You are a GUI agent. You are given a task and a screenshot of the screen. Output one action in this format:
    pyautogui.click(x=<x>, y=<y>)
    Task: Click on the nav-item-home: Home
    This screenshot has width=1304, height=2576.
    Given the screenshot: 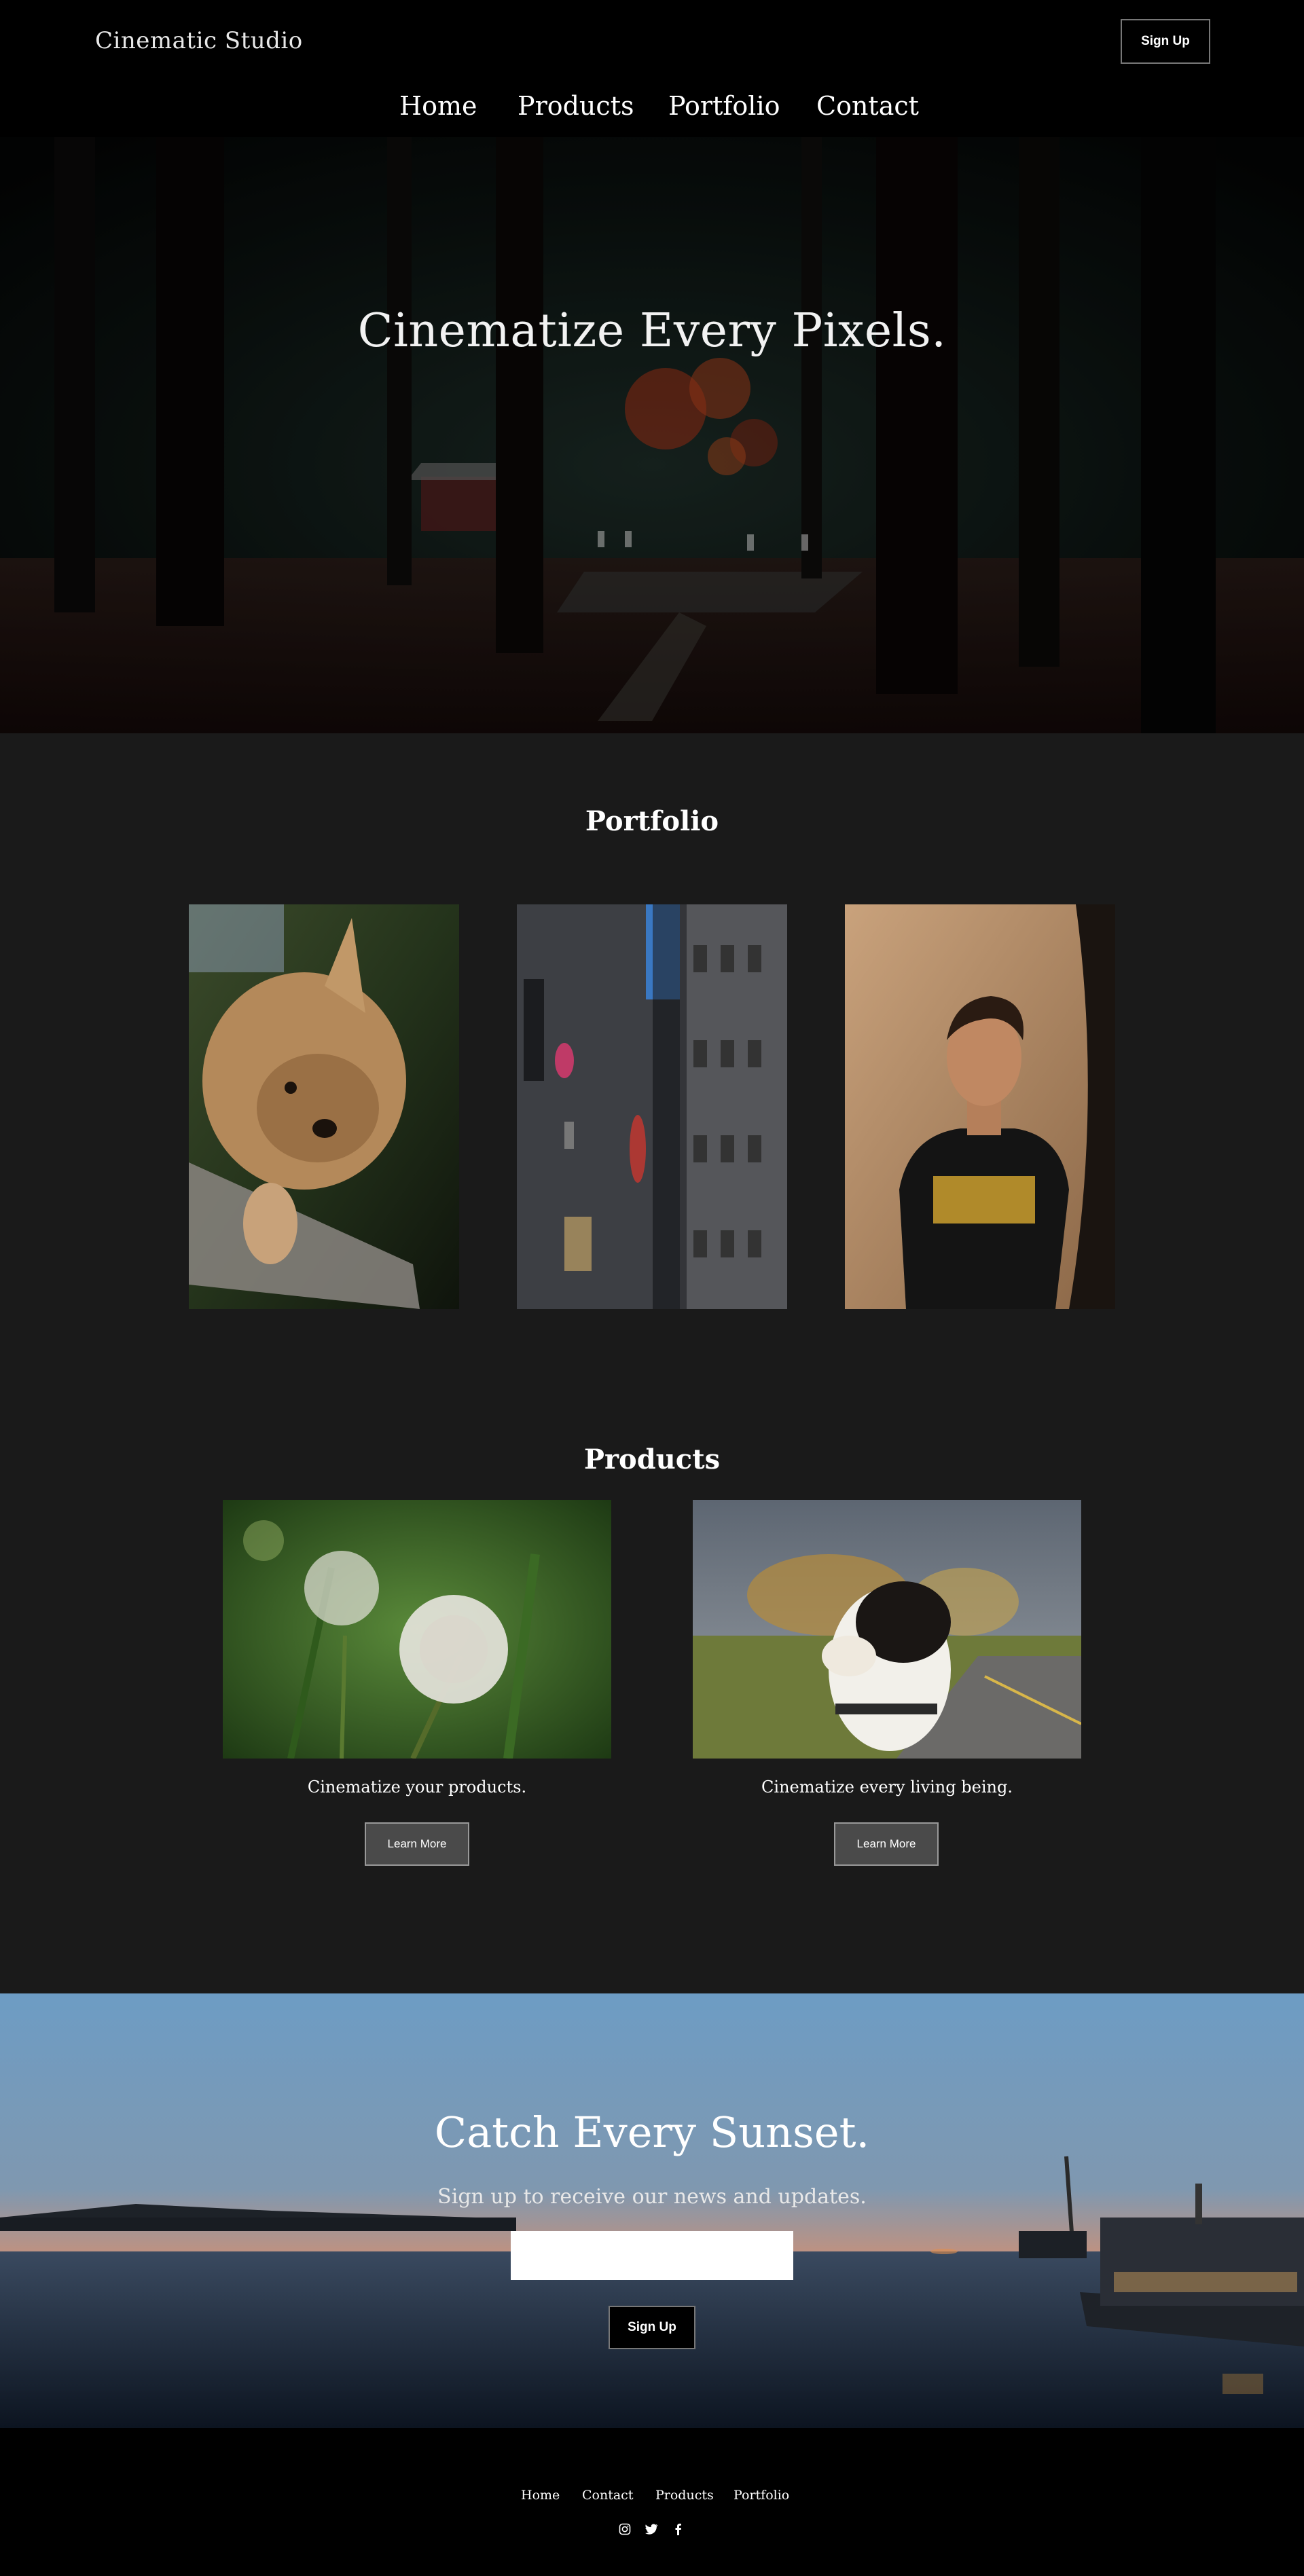 What is the action you would take?
    pyautogui.click(x=438, y=106)
    